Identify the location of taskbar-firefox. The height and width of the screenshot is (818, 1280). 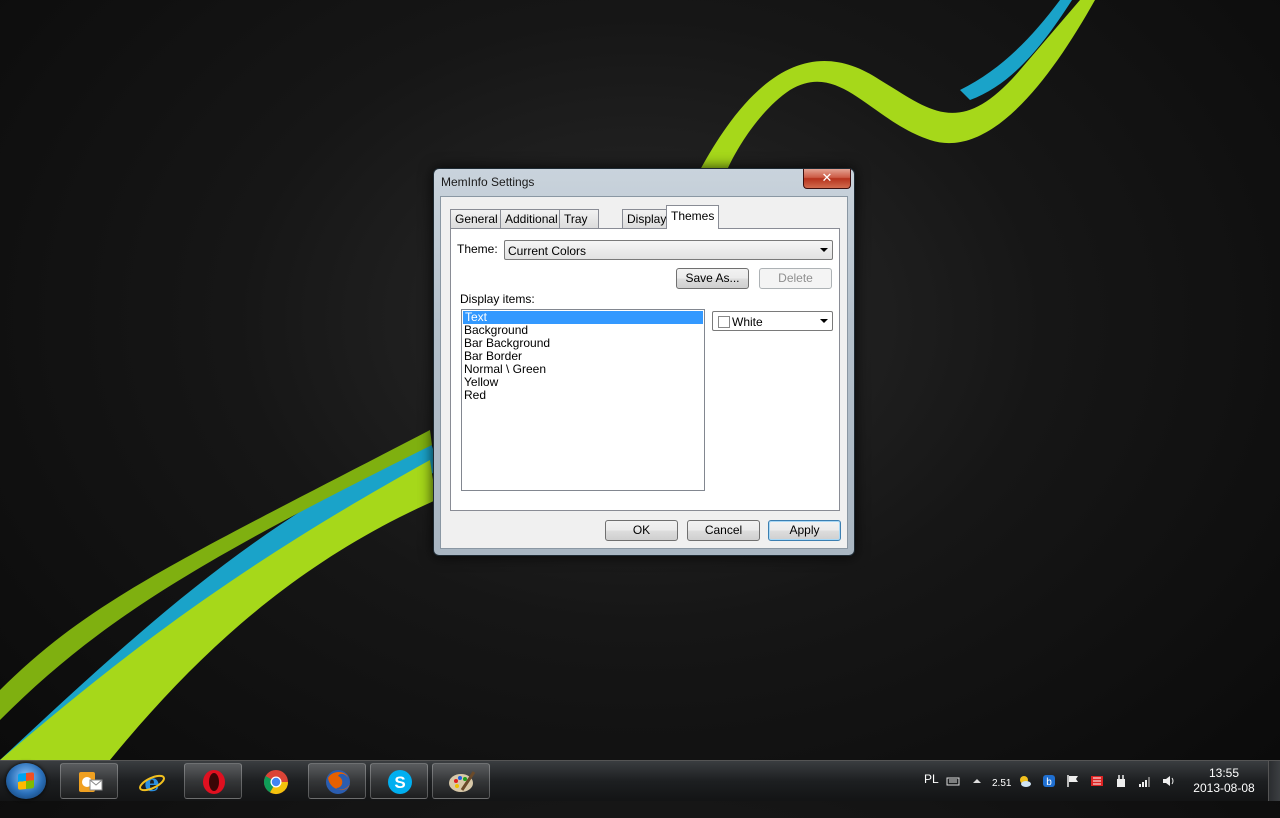
(337, 781).